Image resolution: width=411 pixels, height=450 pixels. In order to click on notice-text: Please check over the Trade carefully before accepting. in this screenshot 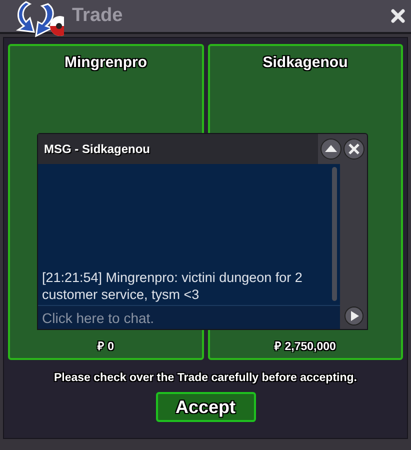, I will do `click(205, 378)`.